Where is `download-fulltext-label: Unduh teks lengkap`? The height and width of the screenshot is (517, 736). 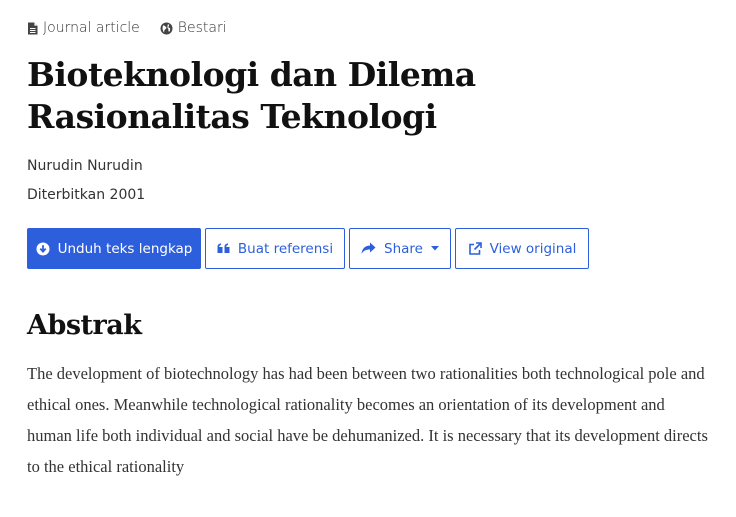 download-fulltext-label: Unduh teks lengkap is located at coordinates (125, 248).